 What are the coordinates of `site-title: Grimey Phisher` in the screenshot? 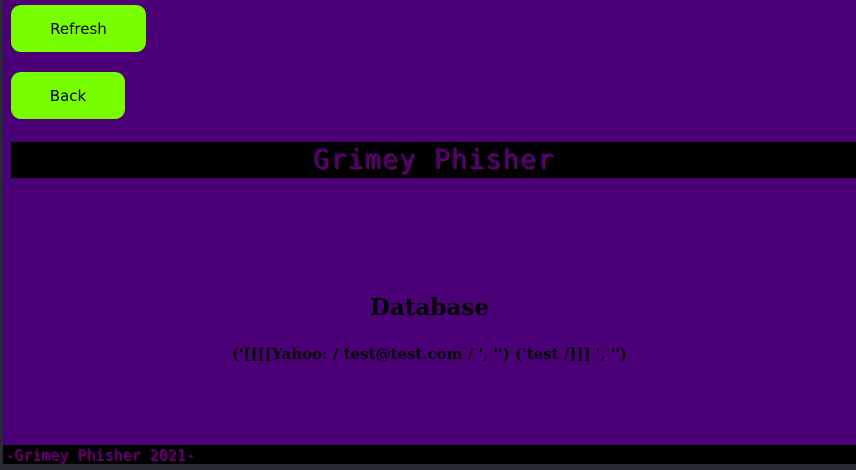 It's located at (433, 159).